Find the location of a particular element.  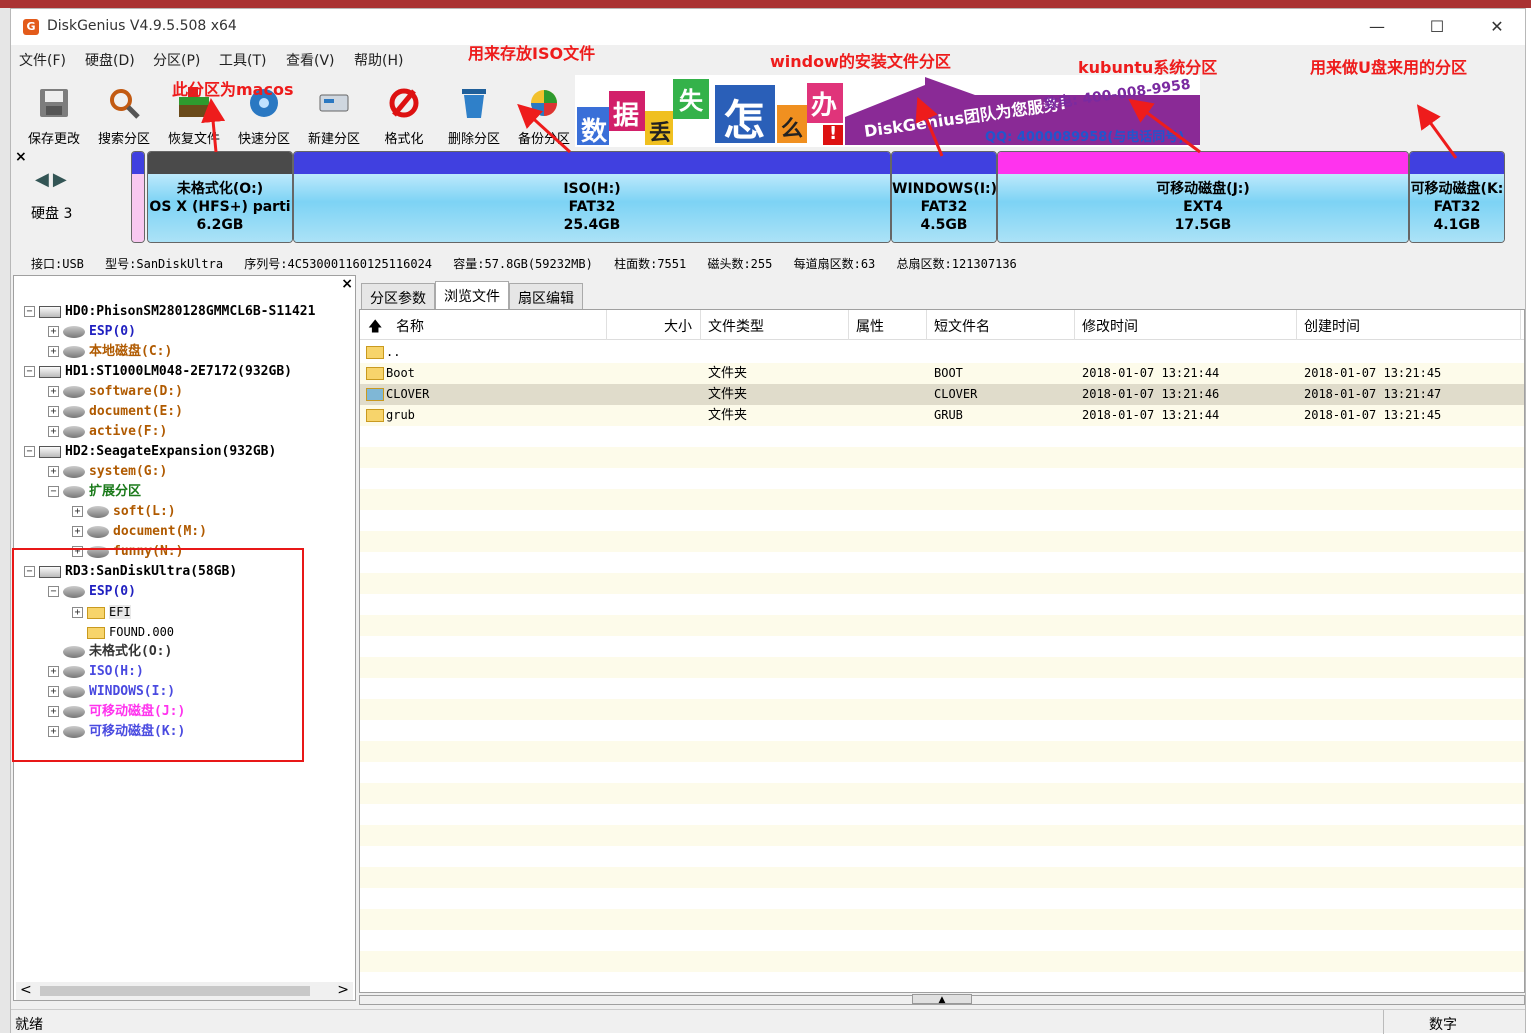

tree-node-label: system(G:) is located at coordinates (128, 471).